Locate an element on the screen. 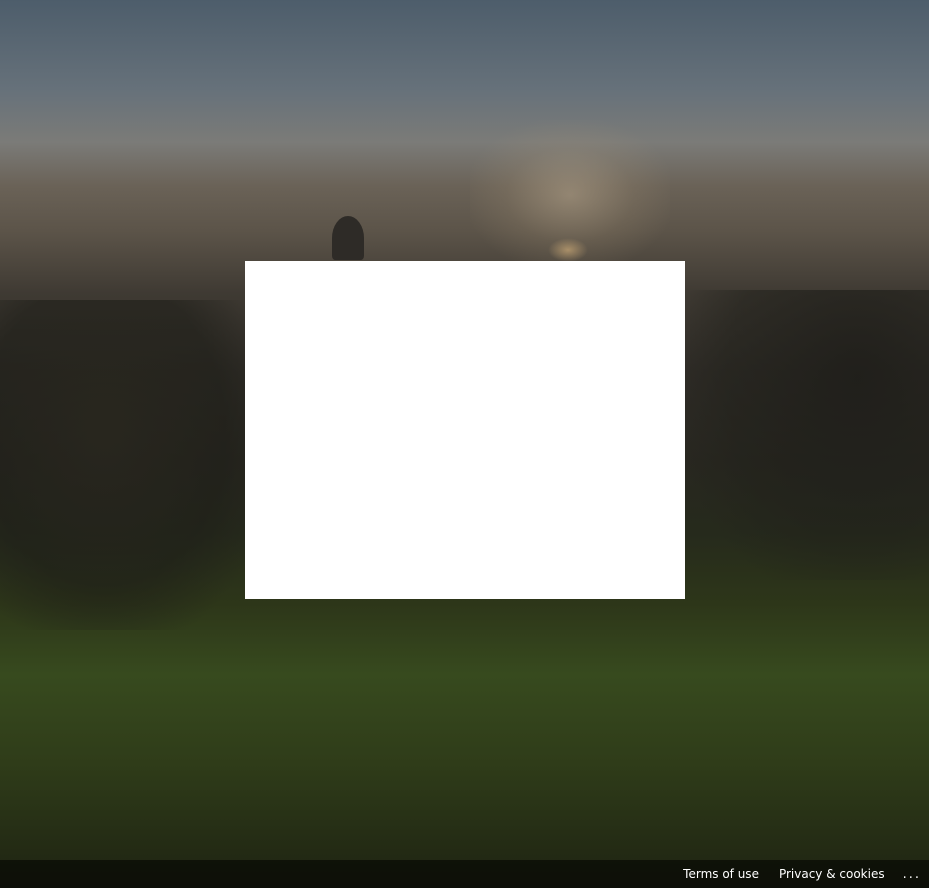 This screenshot has height=888, width=929. mountain-peak is located at coordinates (348, 238).